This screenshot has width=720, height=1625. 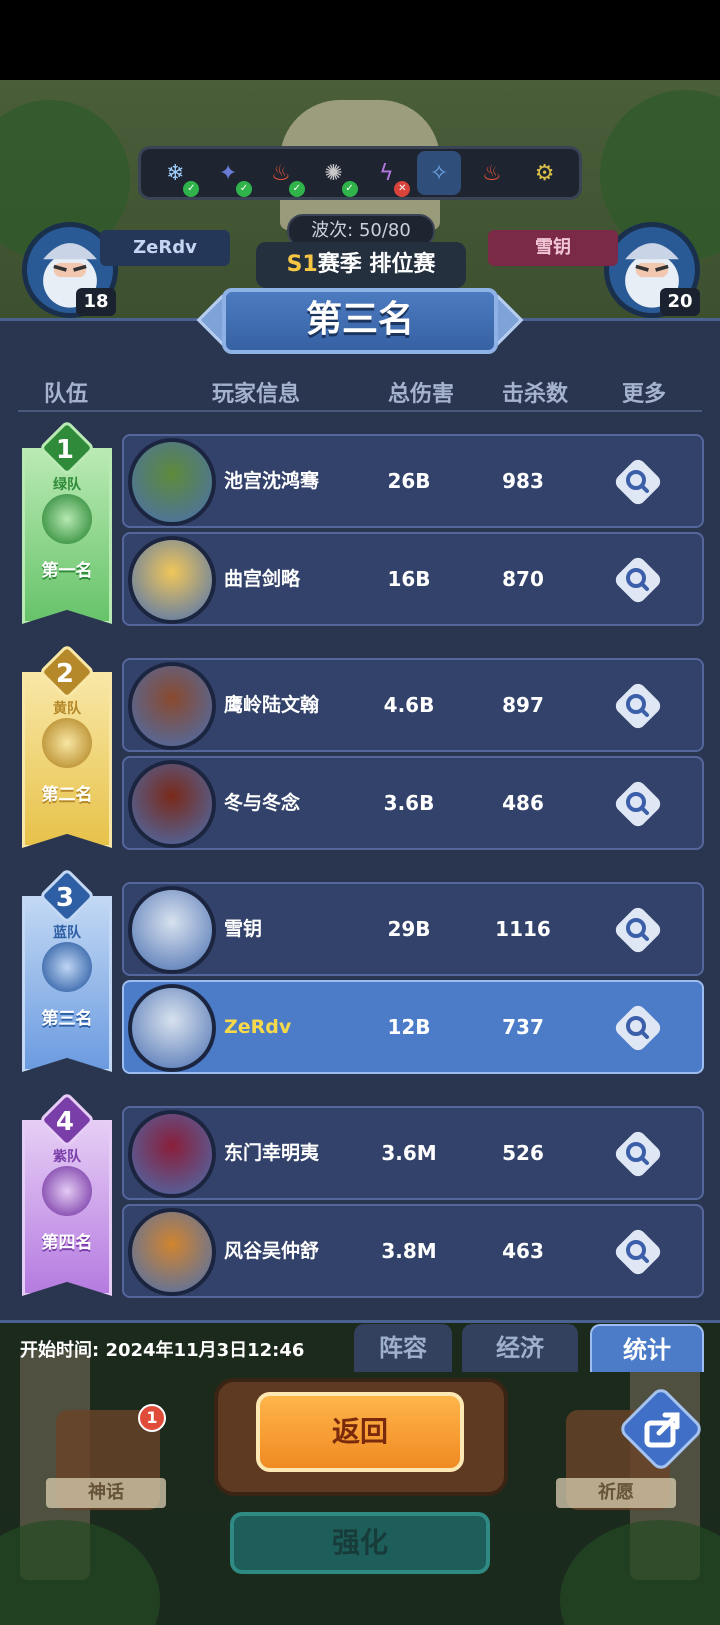 I want to click on season-number: S1, so click(x=302, y=264).